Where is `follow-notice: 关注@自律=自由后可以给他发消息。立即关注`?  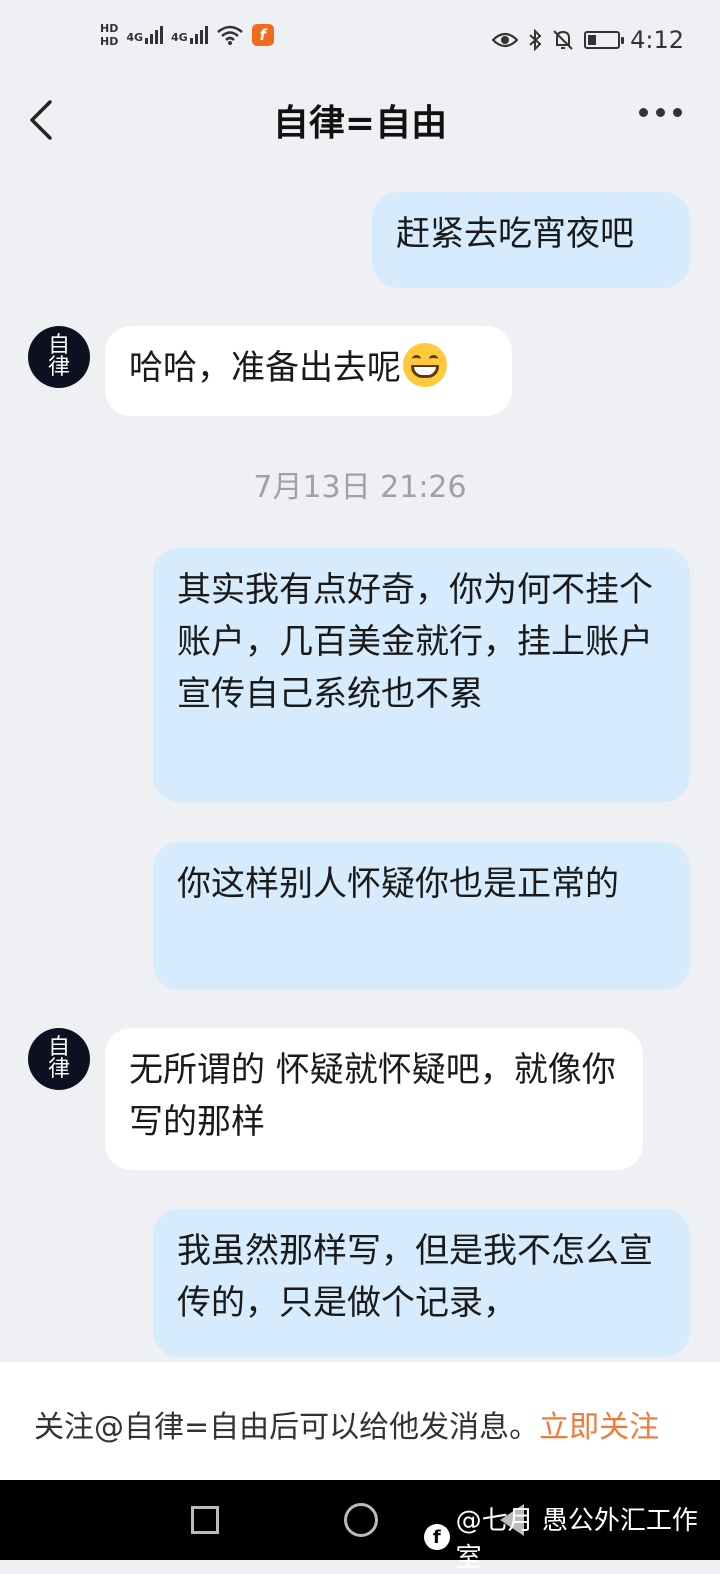
follow-notice: 关注@自律=自由后可以给他发消息。立即关注 is located at coordinates (346, 1424).